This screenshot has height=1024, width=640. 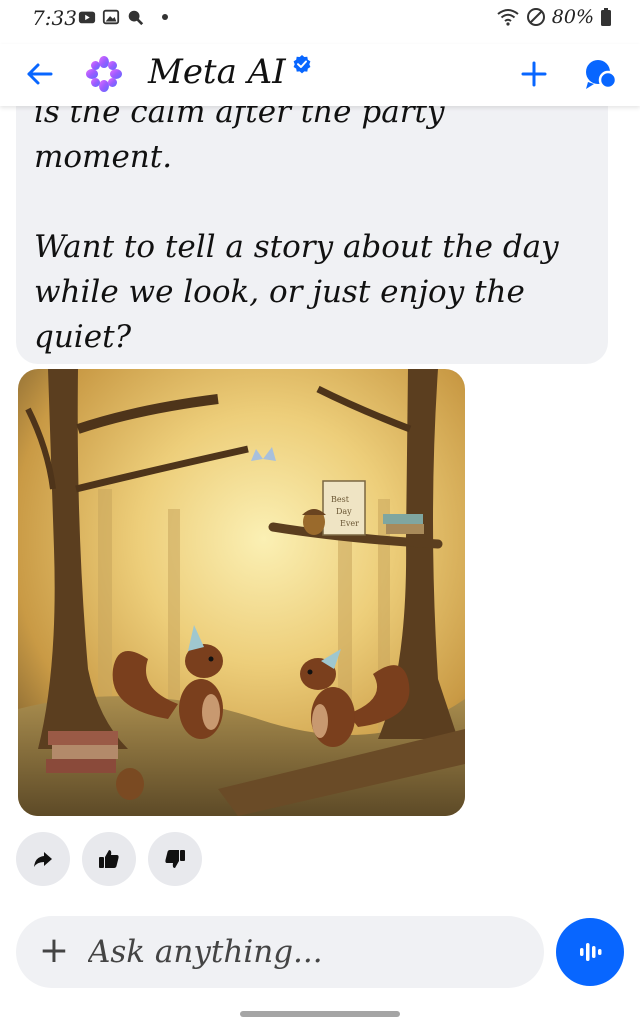 I want to click on thumbs-up-icon, so click(x=109, y=859).